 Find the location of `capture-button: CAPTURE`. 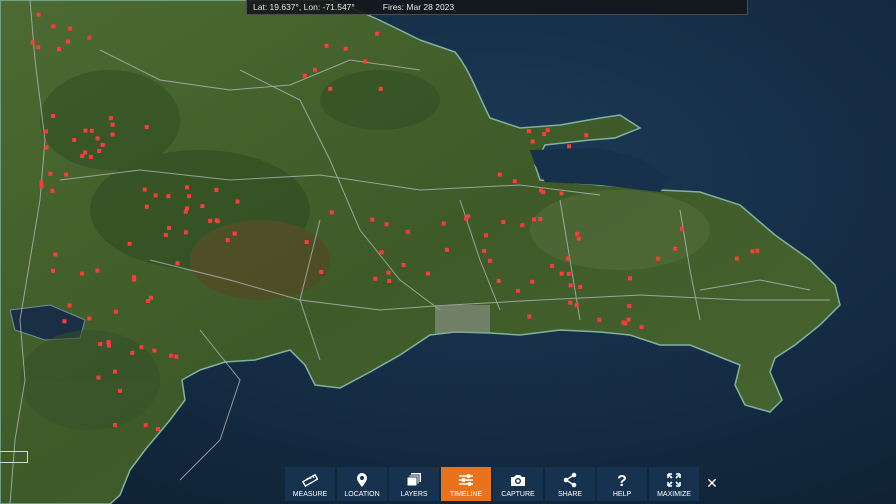

capture-button: CAPTURE is located at coordinates (518, 484).